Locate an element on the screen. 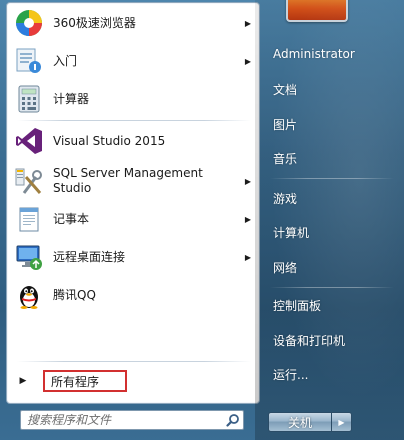 Image resolution: width=404 pixels, height=440 pixels. link-documents: 文档 is located at coordinates (332, 89).